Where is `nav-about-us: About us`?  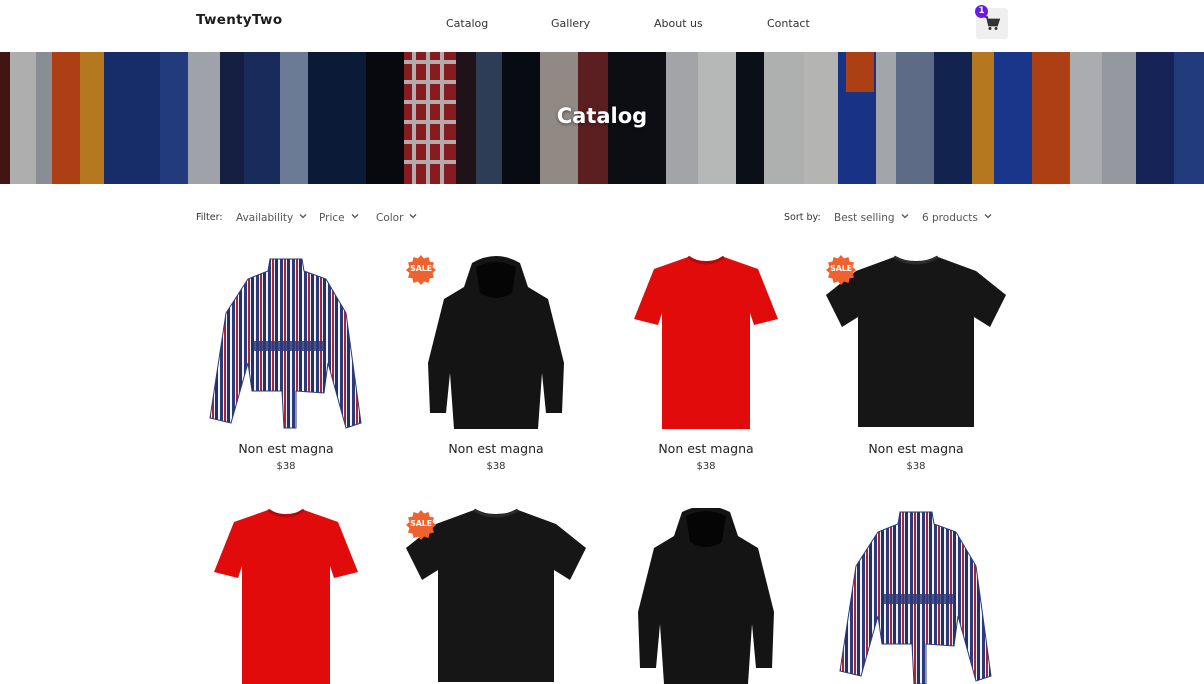
nav-about-us: About us is located at coordinates (678, 23).